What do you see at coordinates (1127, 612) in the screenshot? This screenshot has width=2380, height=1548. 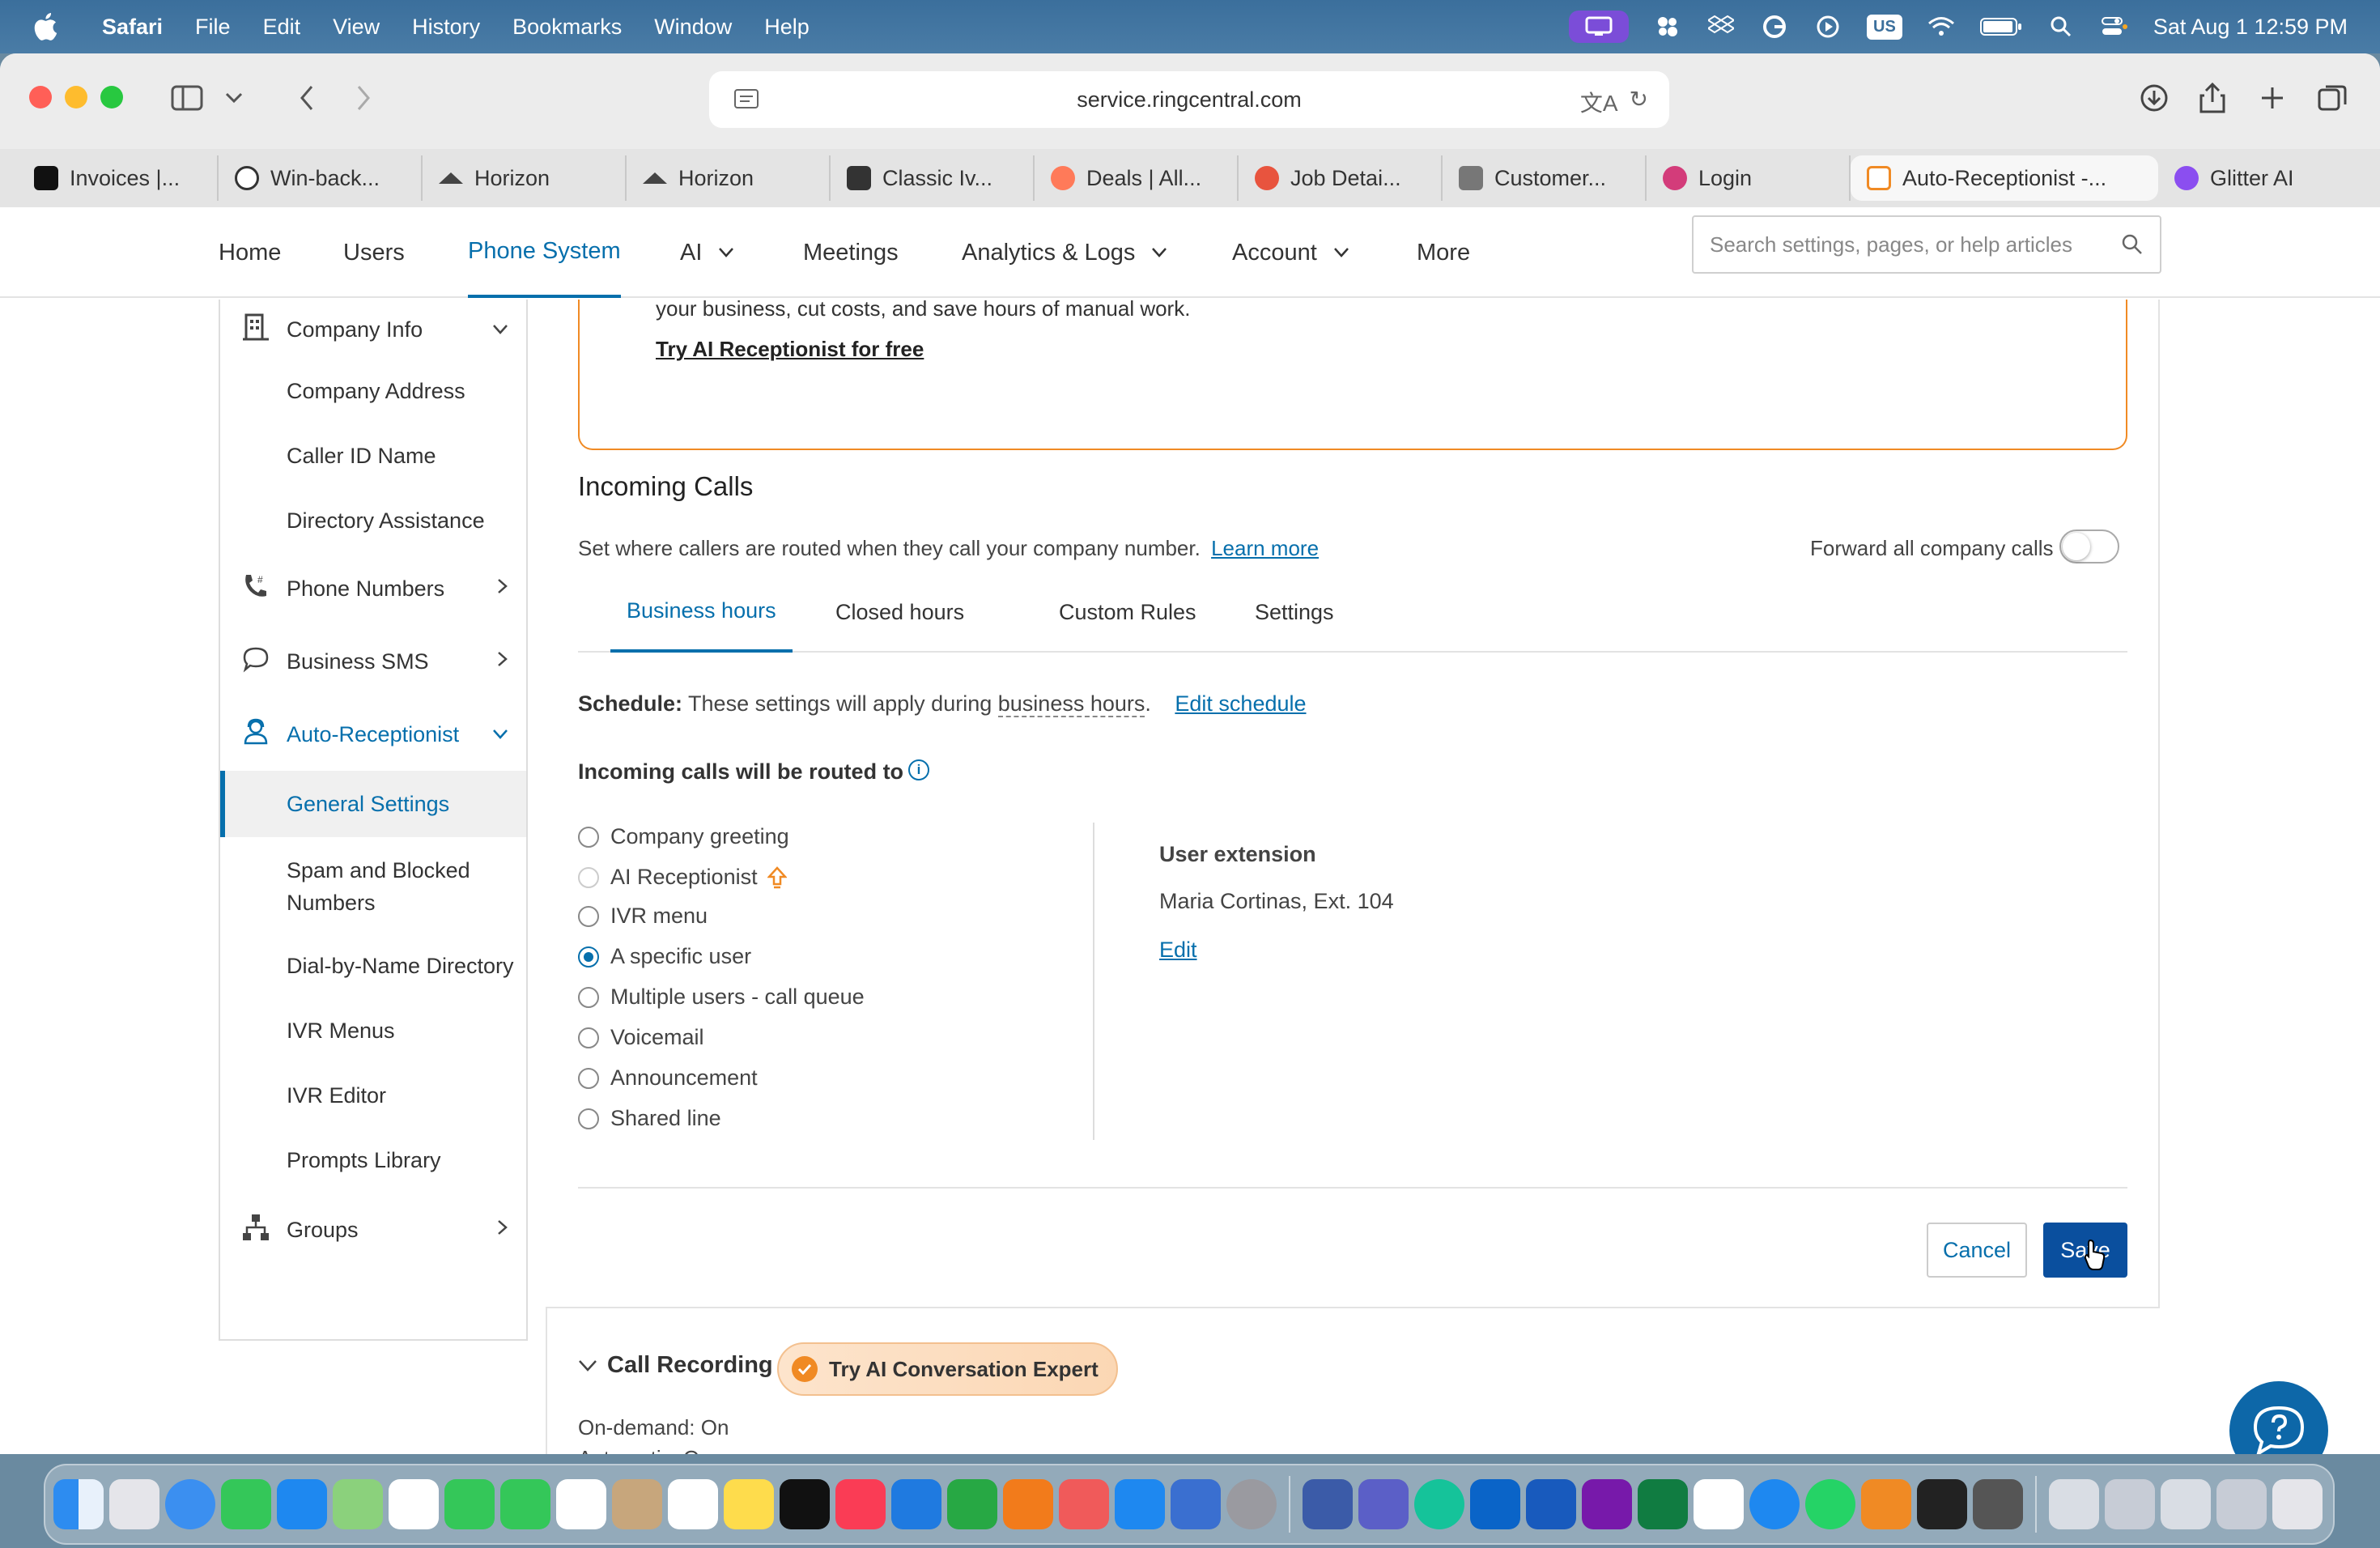 I see `tab-custom-rules: Custom Rules` at bounding box center [1127, 612].